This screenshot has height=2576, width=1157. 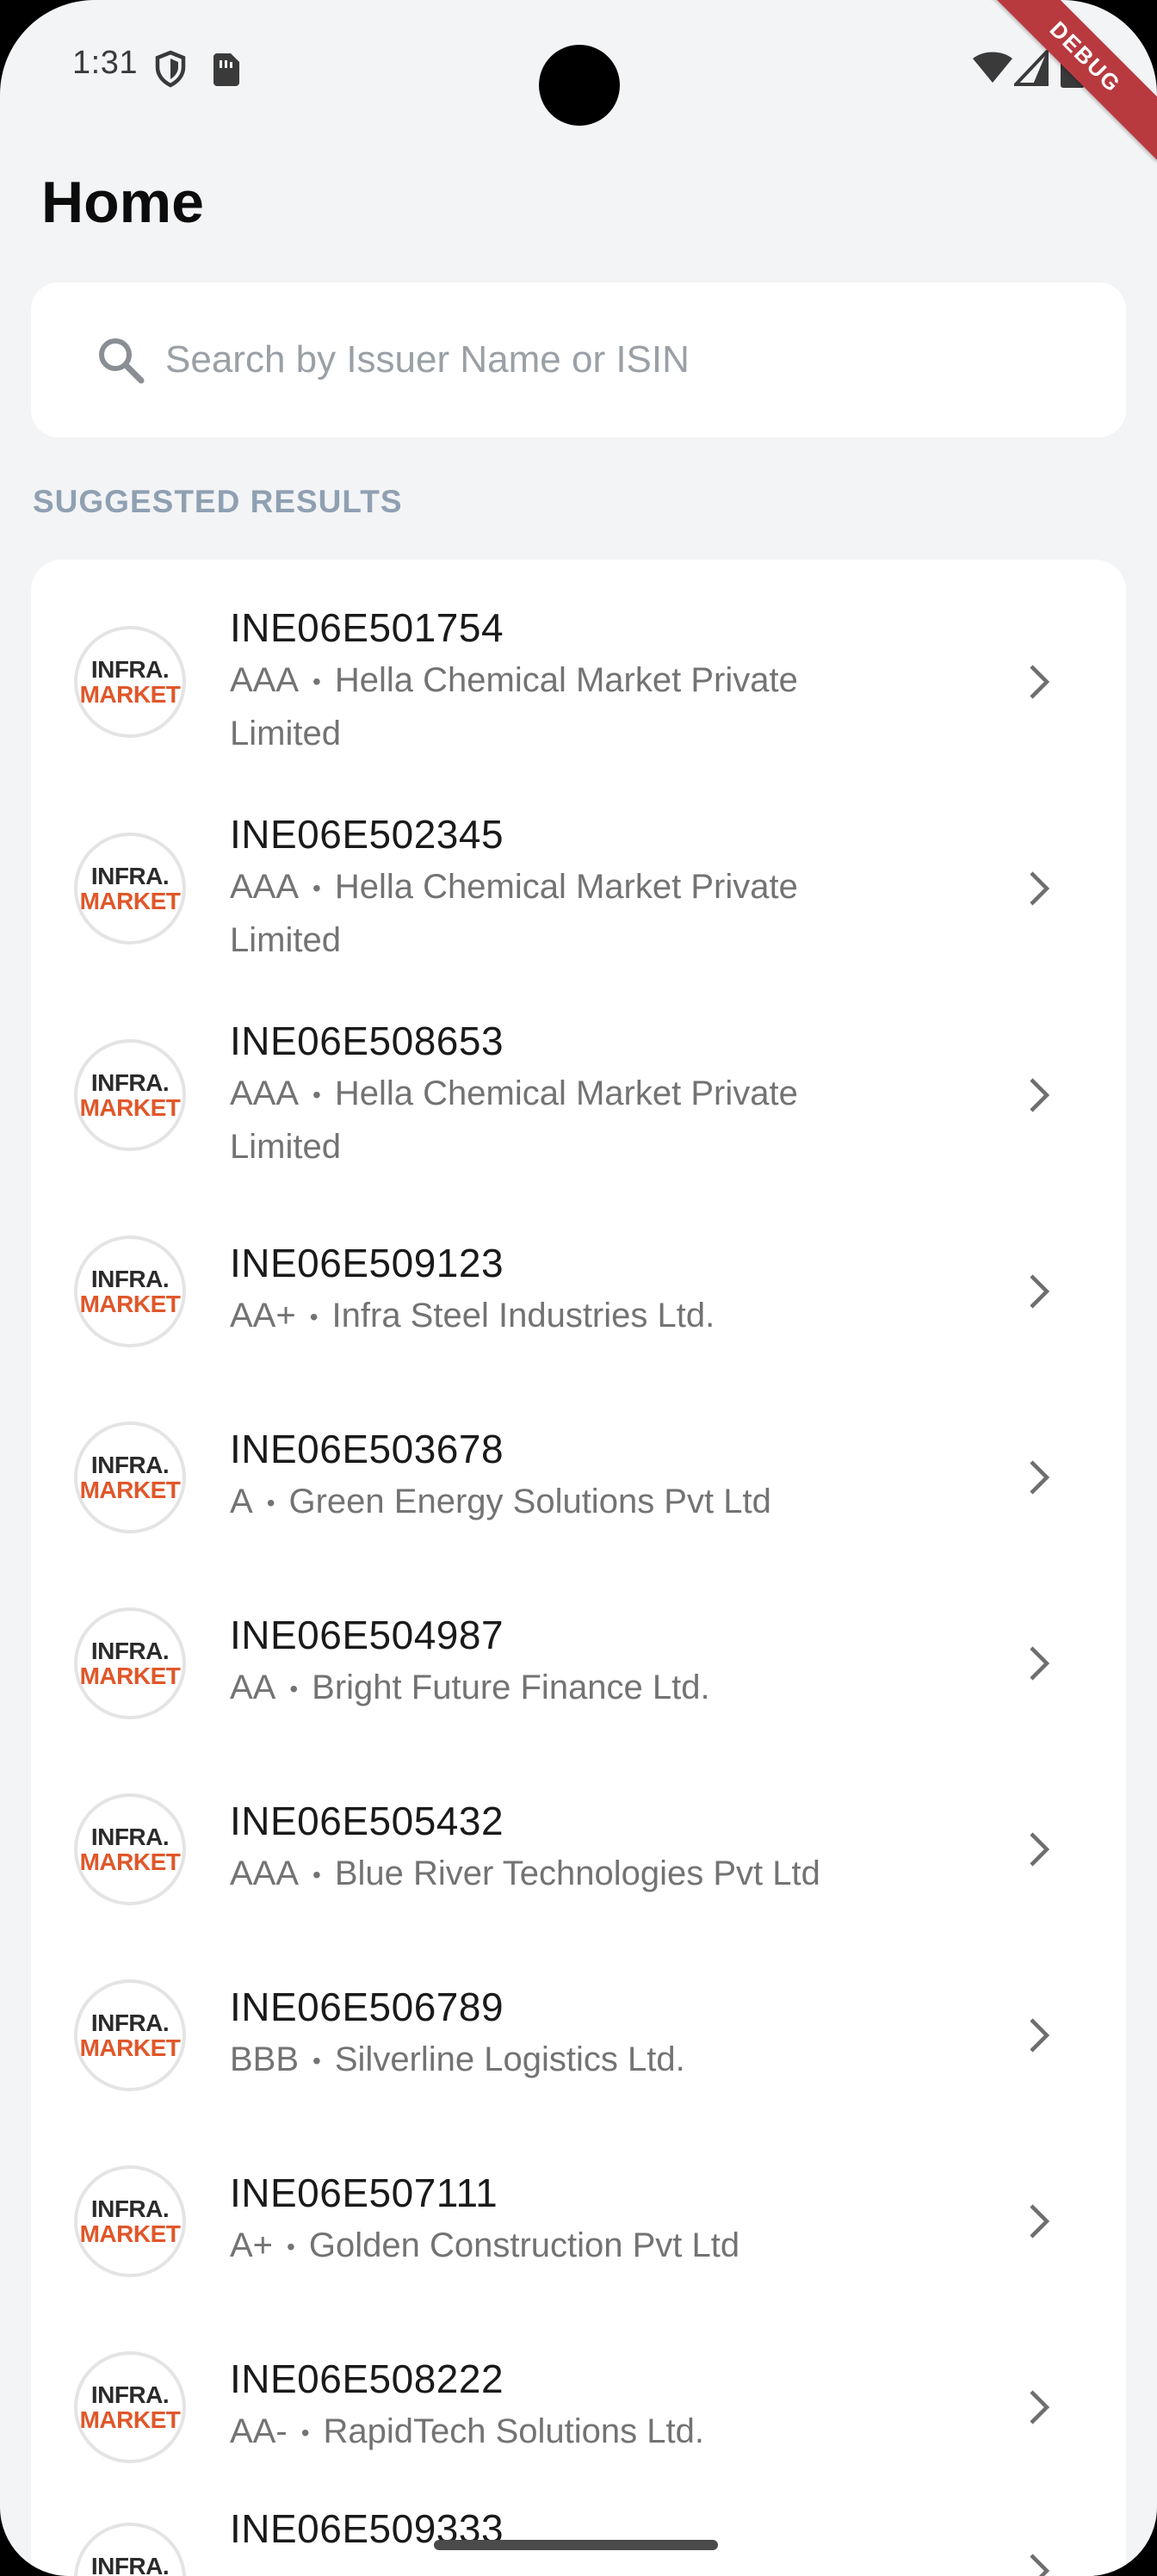 What do you see at coordinates (576, 2545) in the screenshot?
I see `home-indicator` at bounding box center [576, 2545].